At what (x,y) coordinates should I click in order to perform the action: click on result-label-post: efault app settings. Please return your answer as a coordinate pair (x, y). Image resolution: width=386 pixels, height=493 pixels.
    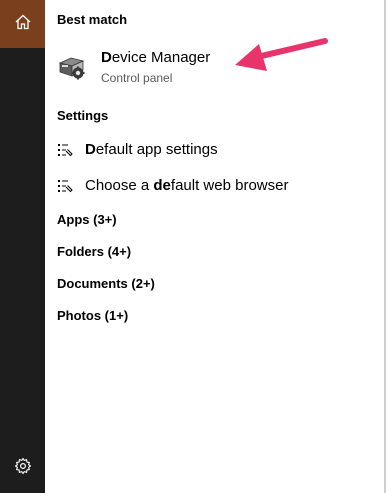
    Looking at the image, I should click on (156, 149).